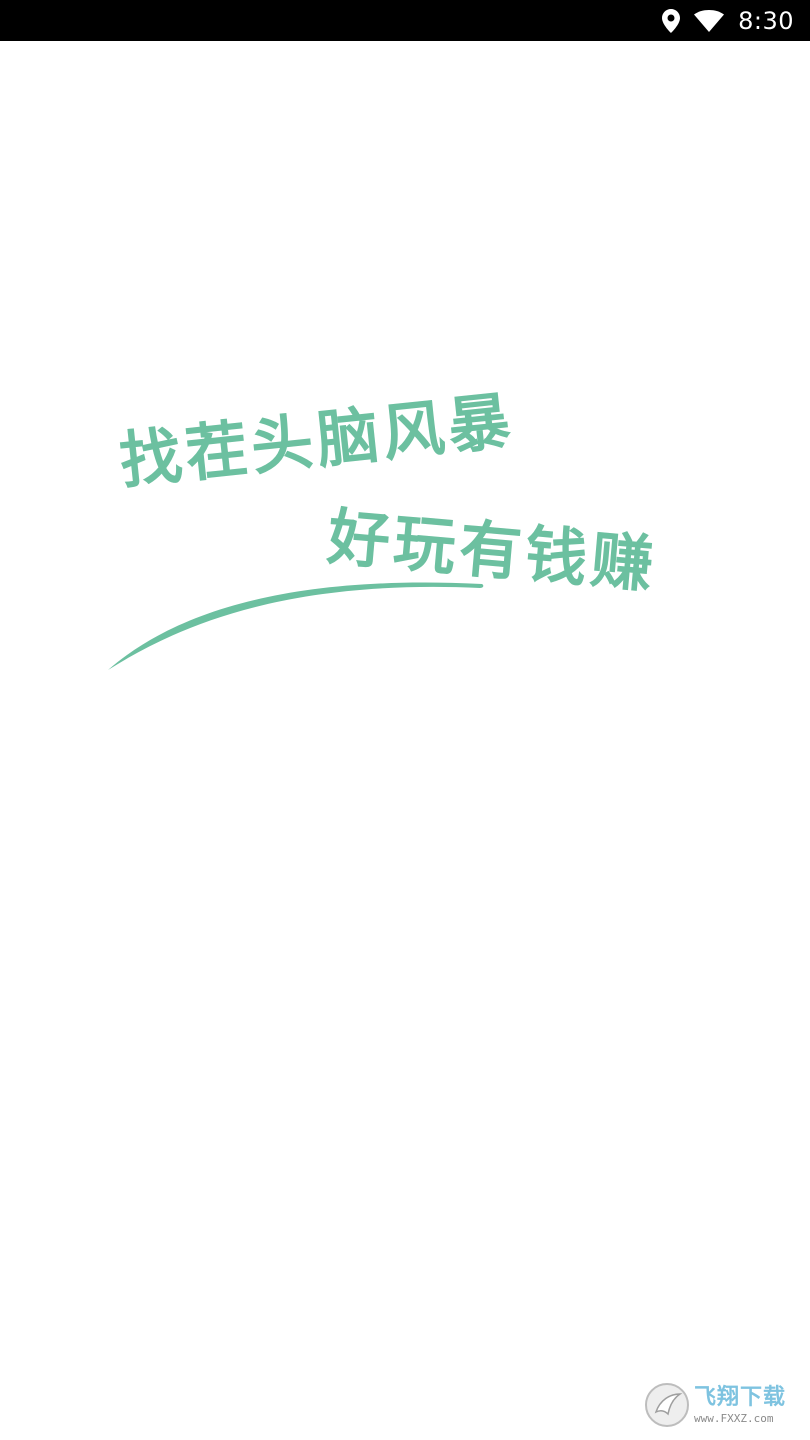 This screenshot has width=810, height=1440. What do you see at coordinates (709, 20) in the screenshot?
I see `wifi-icon` at bounding box center [709, 20].